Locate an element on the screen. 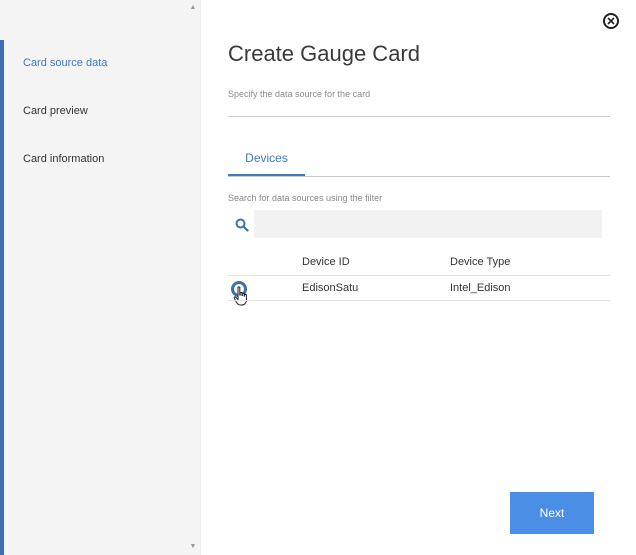 The image size is (636, 555). close-icon is located at coordinates (611, 21).